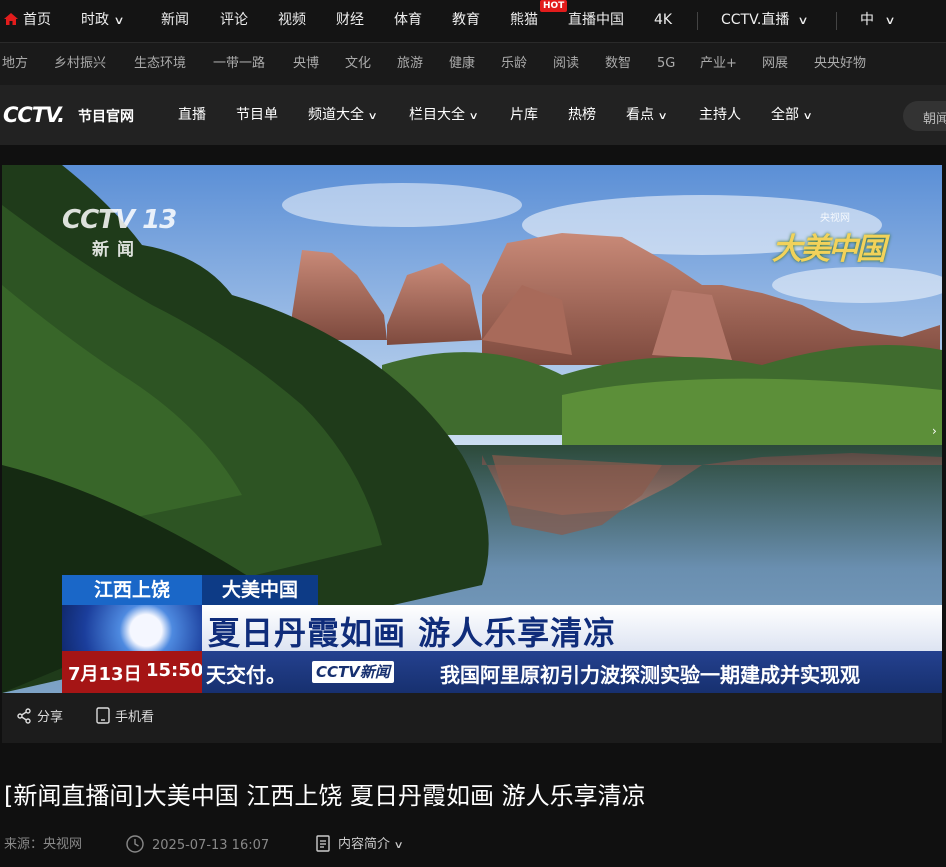  What do you see at coordinates (785, 115) in the screenshot?
I see `brand-nav-label: 全部` at bounding box center [785, 115].